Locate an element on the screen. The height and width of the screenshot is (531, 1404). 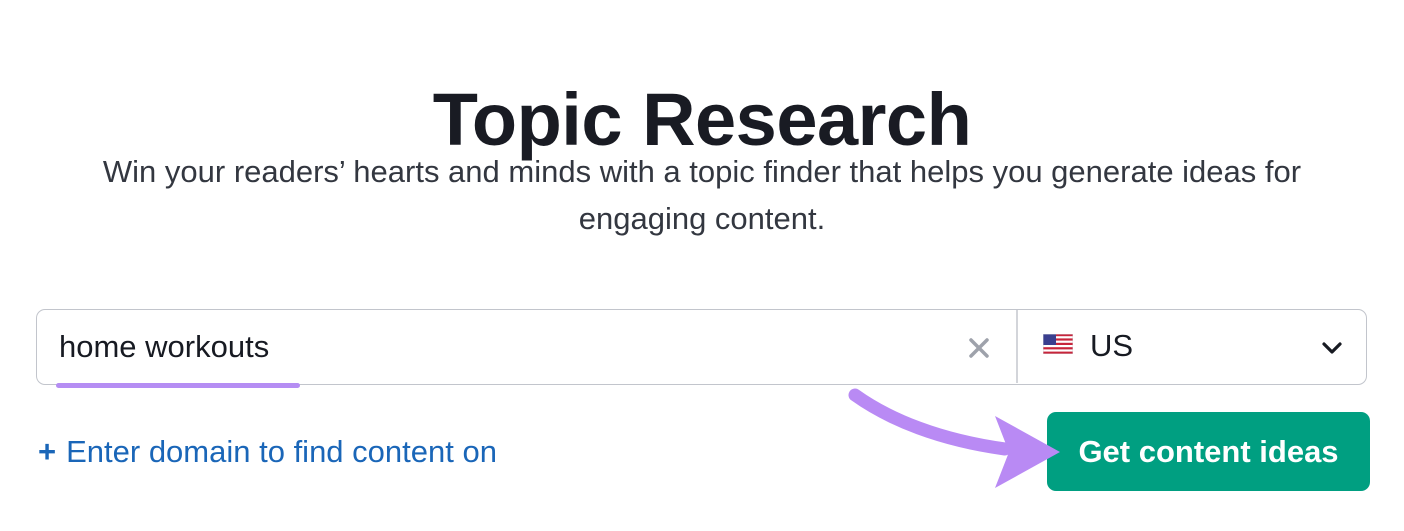
search-bar: US is located at coordinates (701, 348).